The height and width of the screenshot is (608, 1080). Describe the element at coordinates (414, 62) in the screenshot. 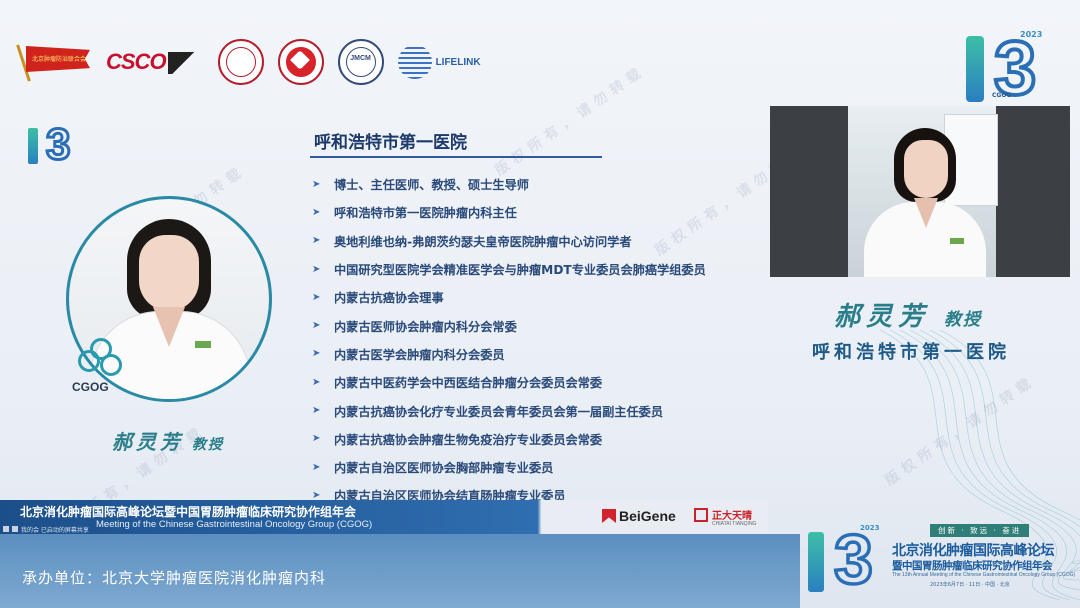

I see `globe-icon` at that location.